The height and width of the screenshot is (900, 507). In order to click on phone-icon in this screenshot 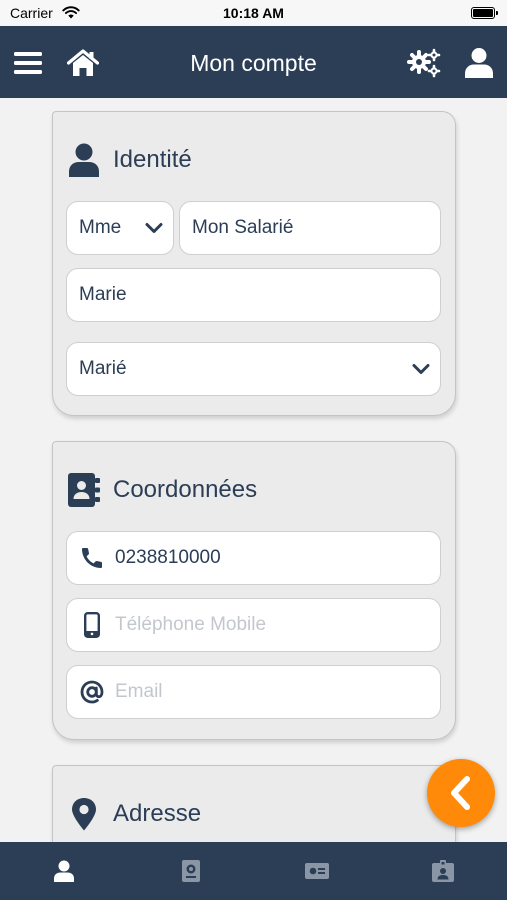, I will do `click(92, 558)`.